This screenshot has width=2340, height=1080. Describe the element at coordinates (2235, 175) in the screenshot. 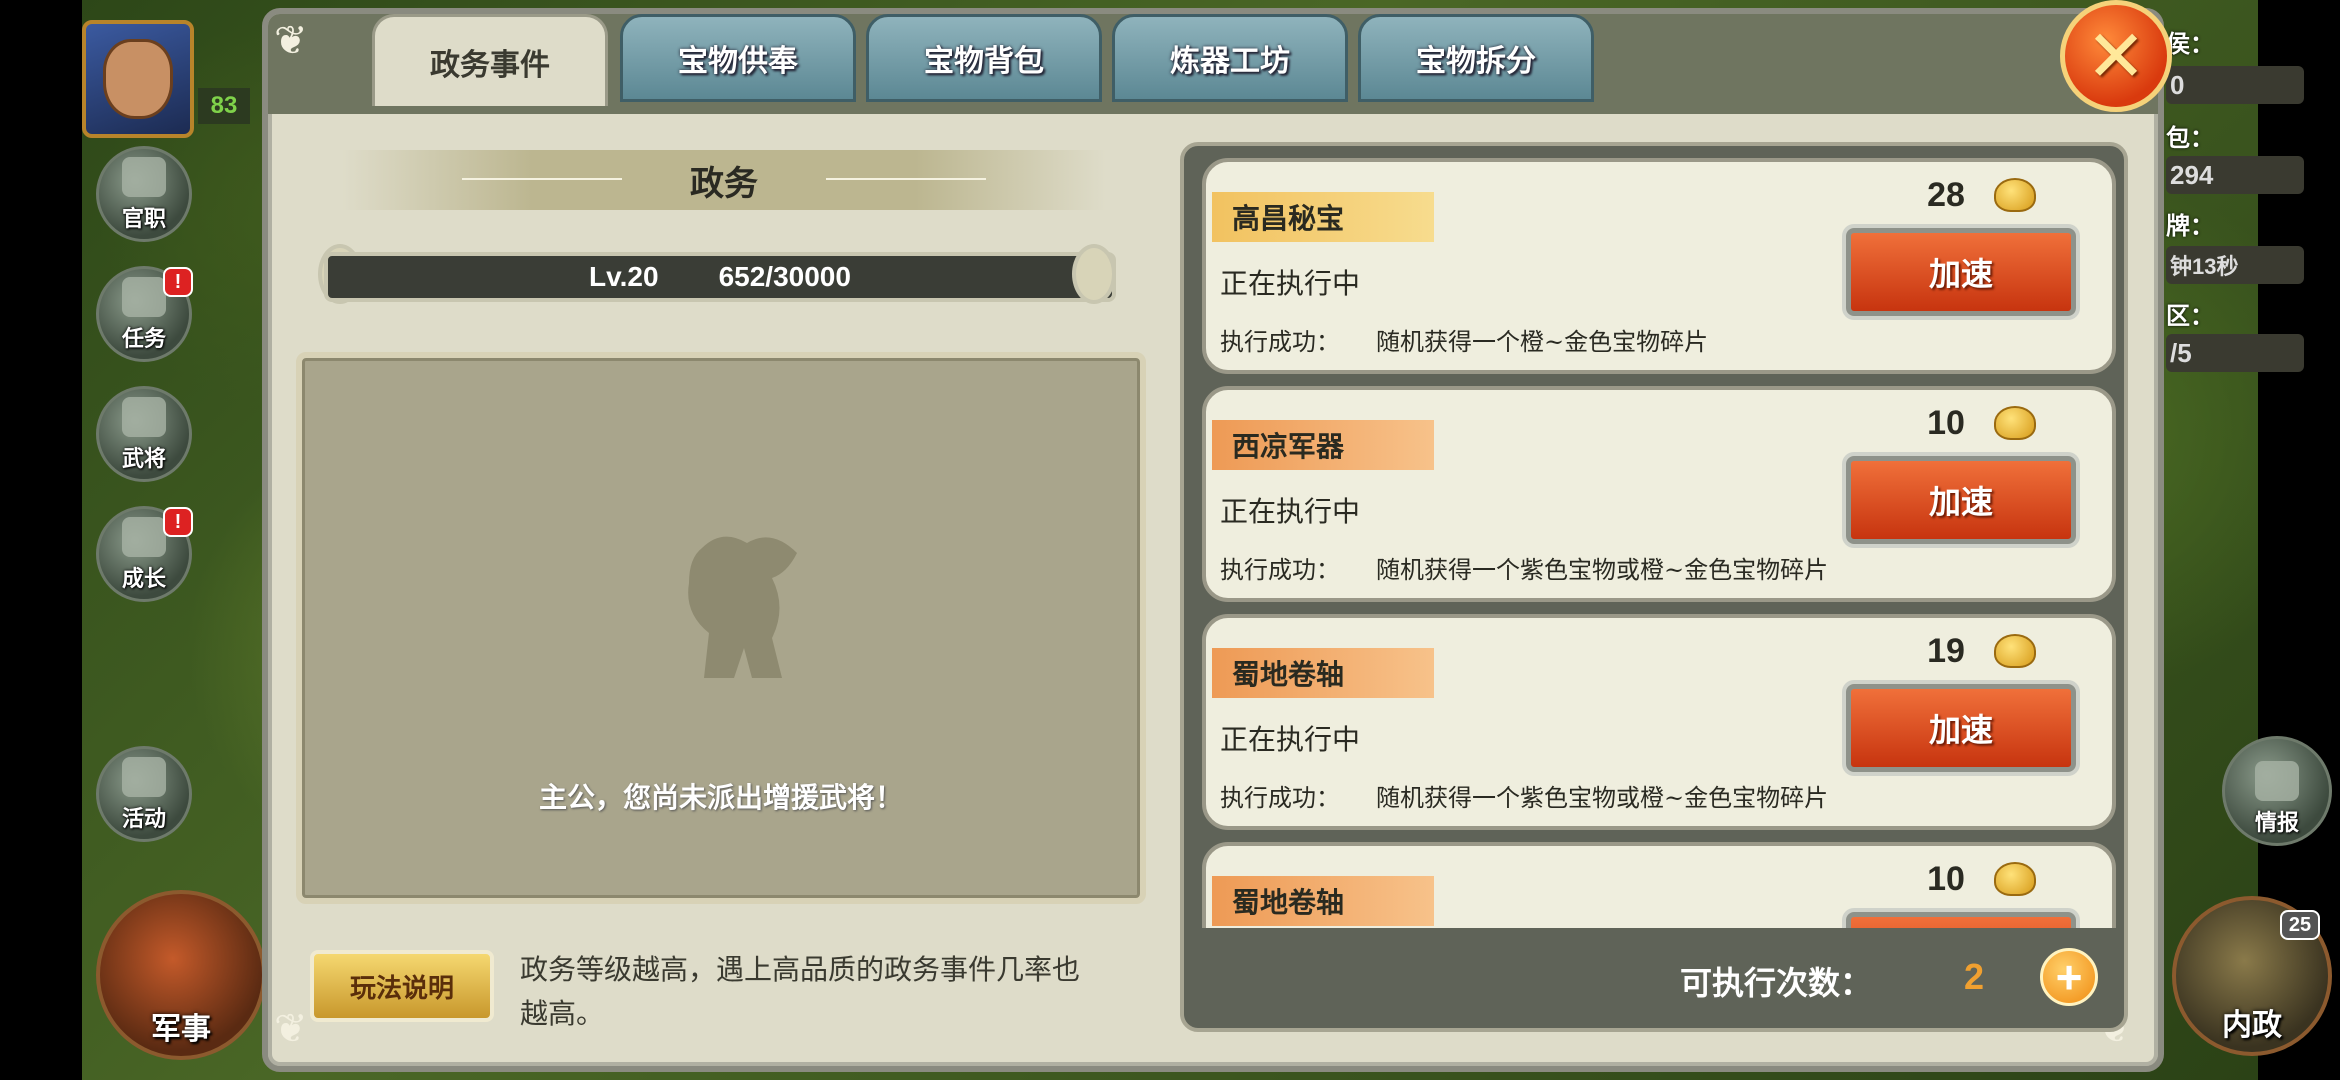

I see `right-hud-value: 294` at that location.